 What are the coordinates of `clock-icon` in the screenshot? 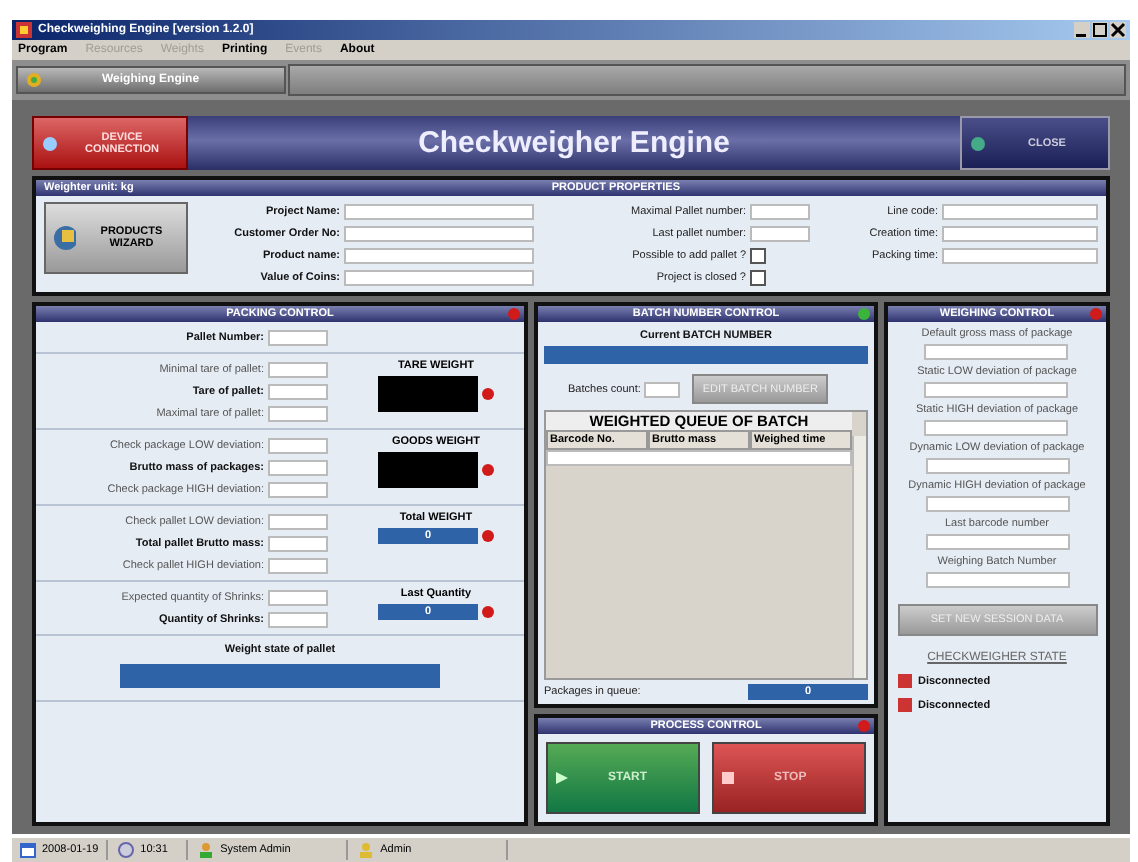 It's located at (126, 850).